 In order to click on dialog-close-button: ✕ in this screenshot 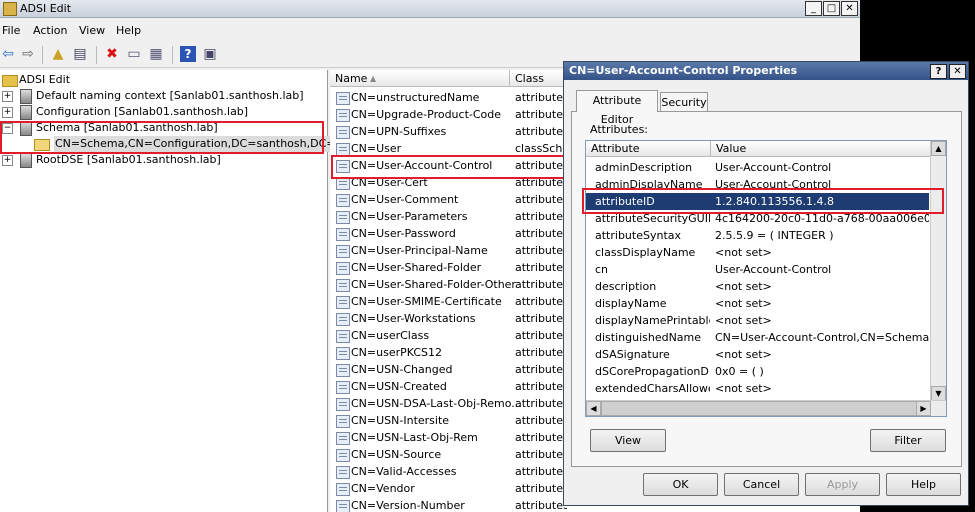, I will do `click(957, 71)`.